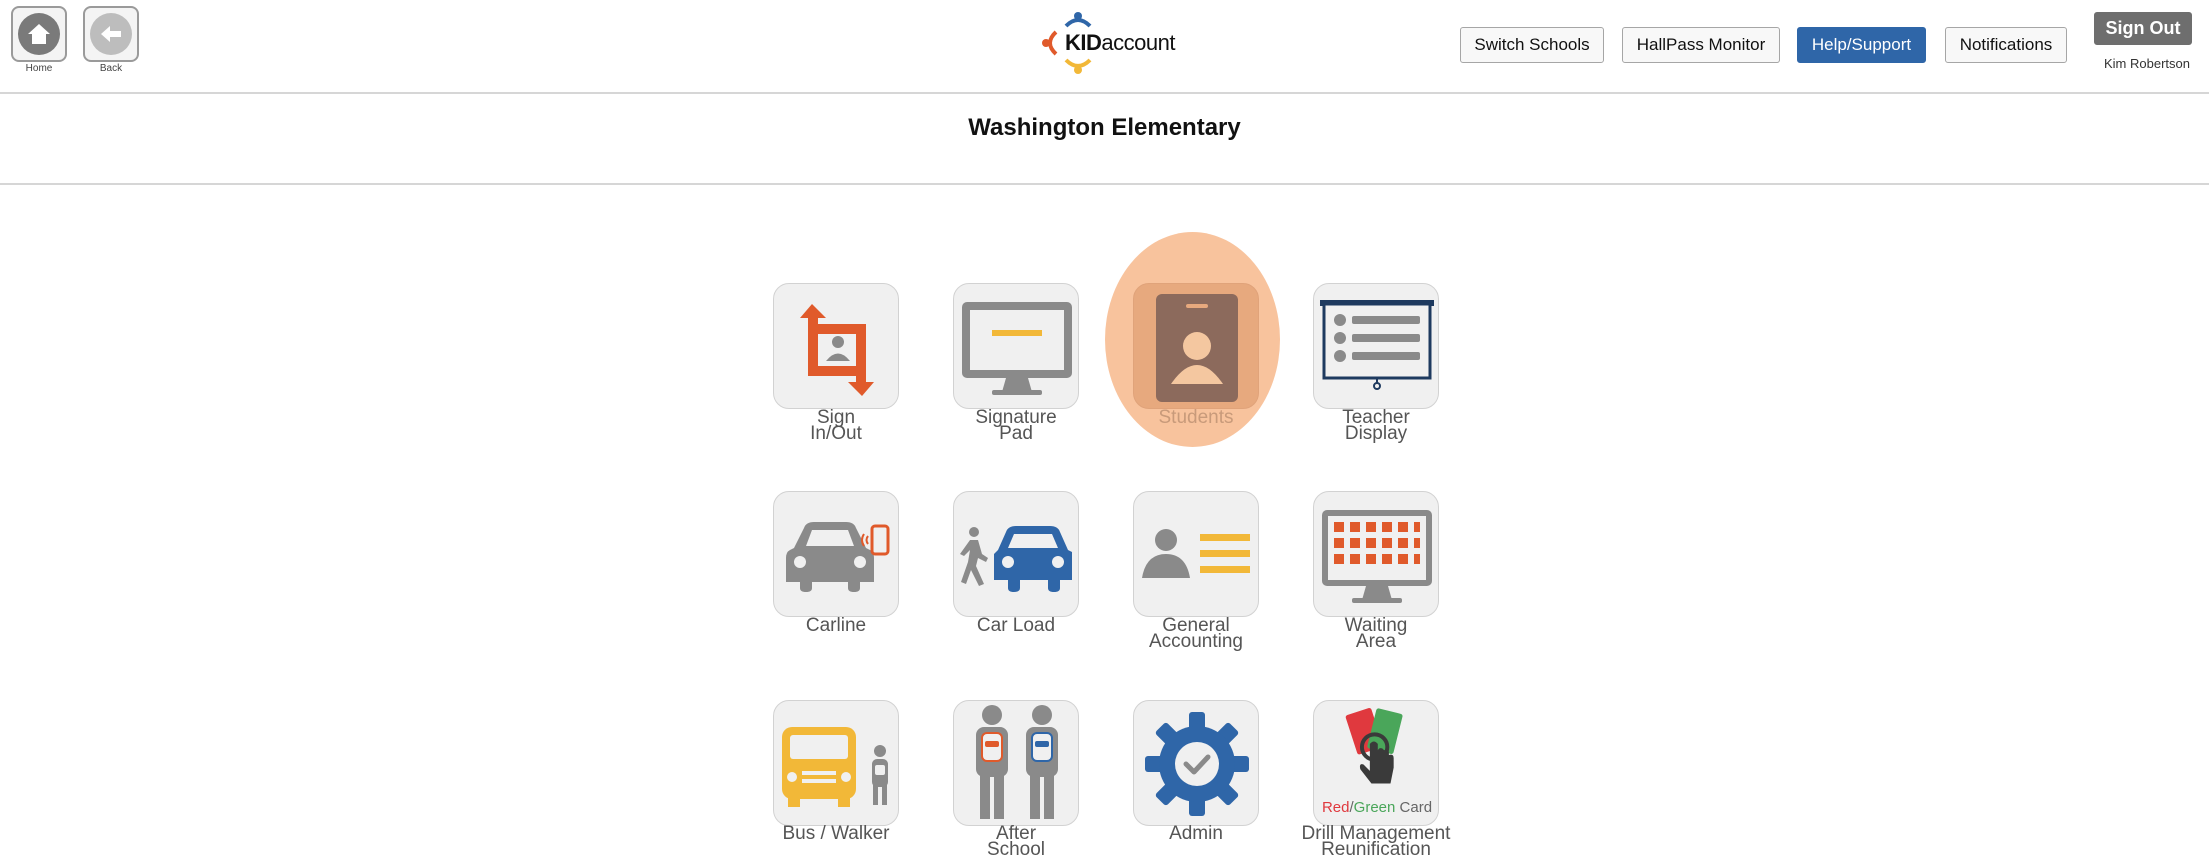  I want to click on help-support-button: Help/Support, so click(1861, 45).